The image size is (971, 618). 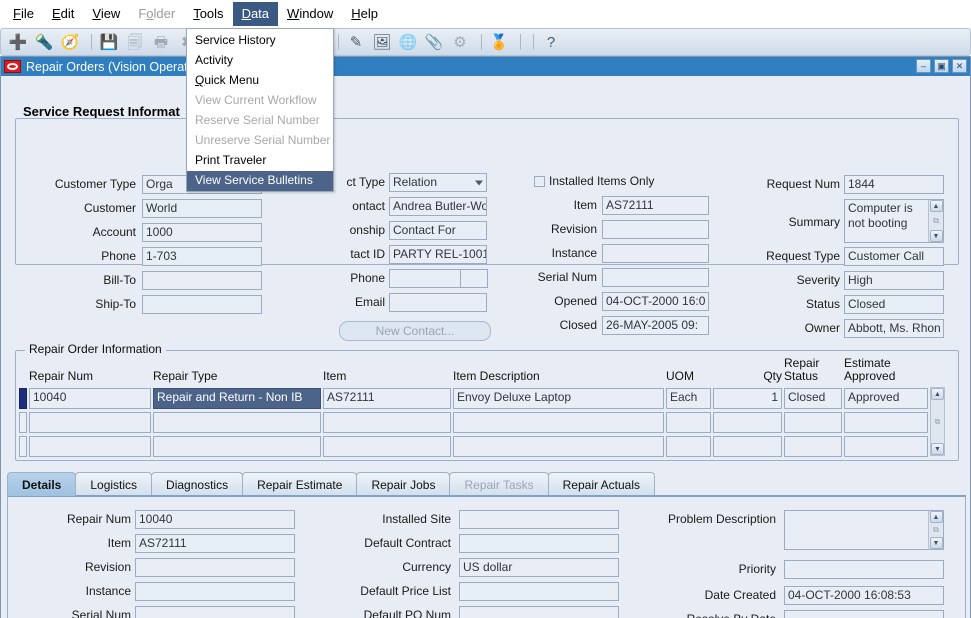 What do you see at coordinates (387, 398) in the screenshot?
I see `table-cell: AS72111` at bounding box center [387, 398].